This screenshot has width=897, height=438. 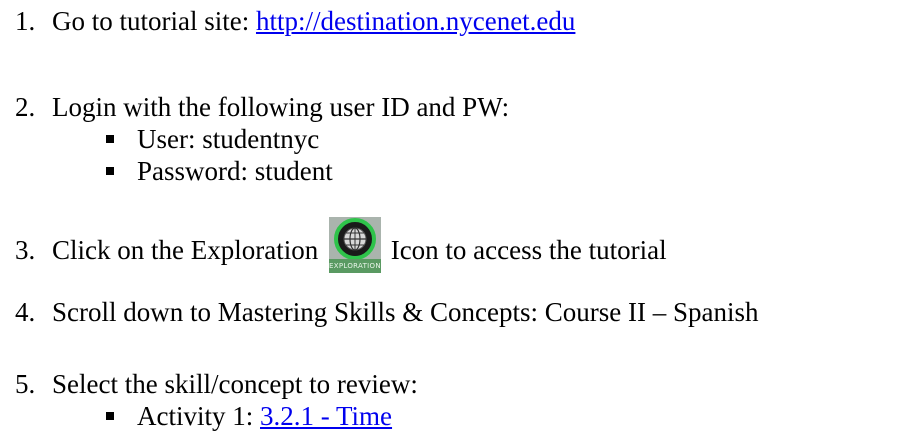 What do you see at coordinates (25, 21) in the screenshot?
I see `step-number: 1.` at bounding box center [25, 21].